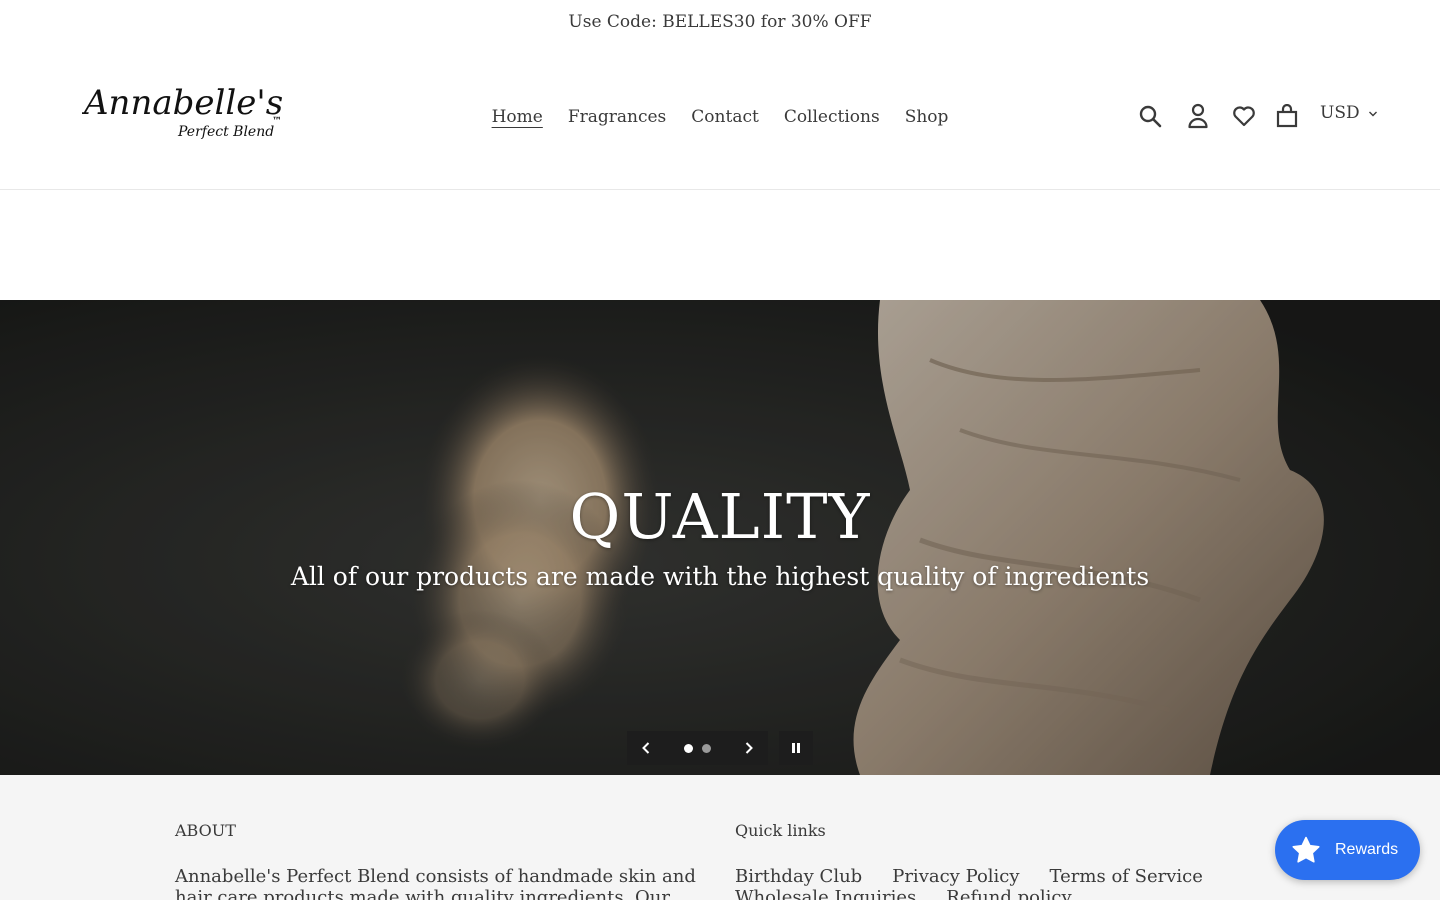 The image size is (1440, 900). I want to click on hero-title: QUALITY, so click(720, 516).